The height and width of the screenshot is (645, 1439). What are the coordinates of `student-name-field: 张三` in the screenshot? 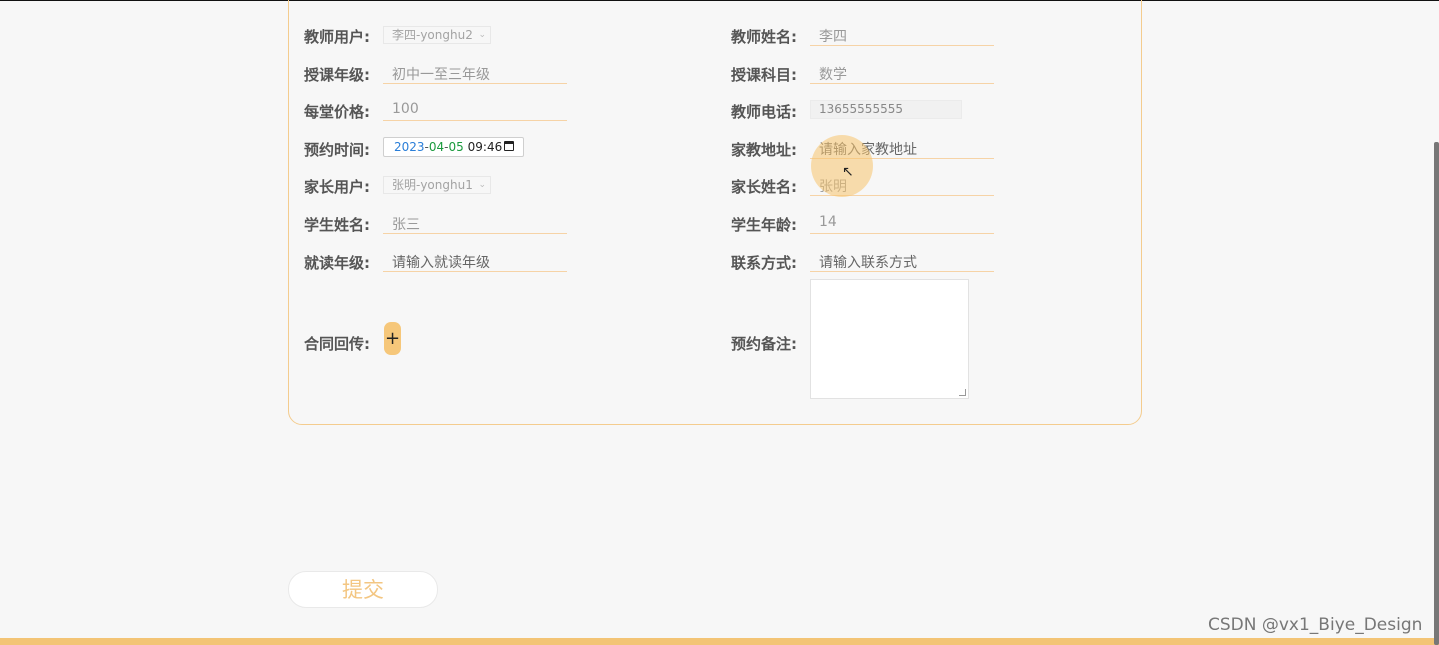 It's located at (475, 224).